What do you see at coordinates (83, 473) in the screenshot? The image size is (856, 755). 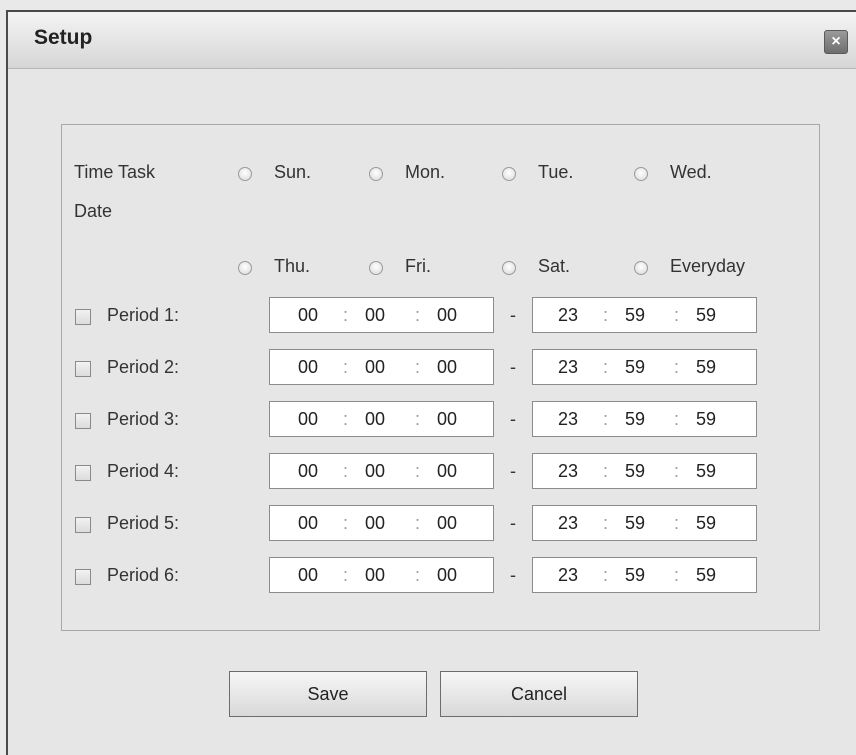 I see `period-4-checkbox` at bounding box center [83, 473].